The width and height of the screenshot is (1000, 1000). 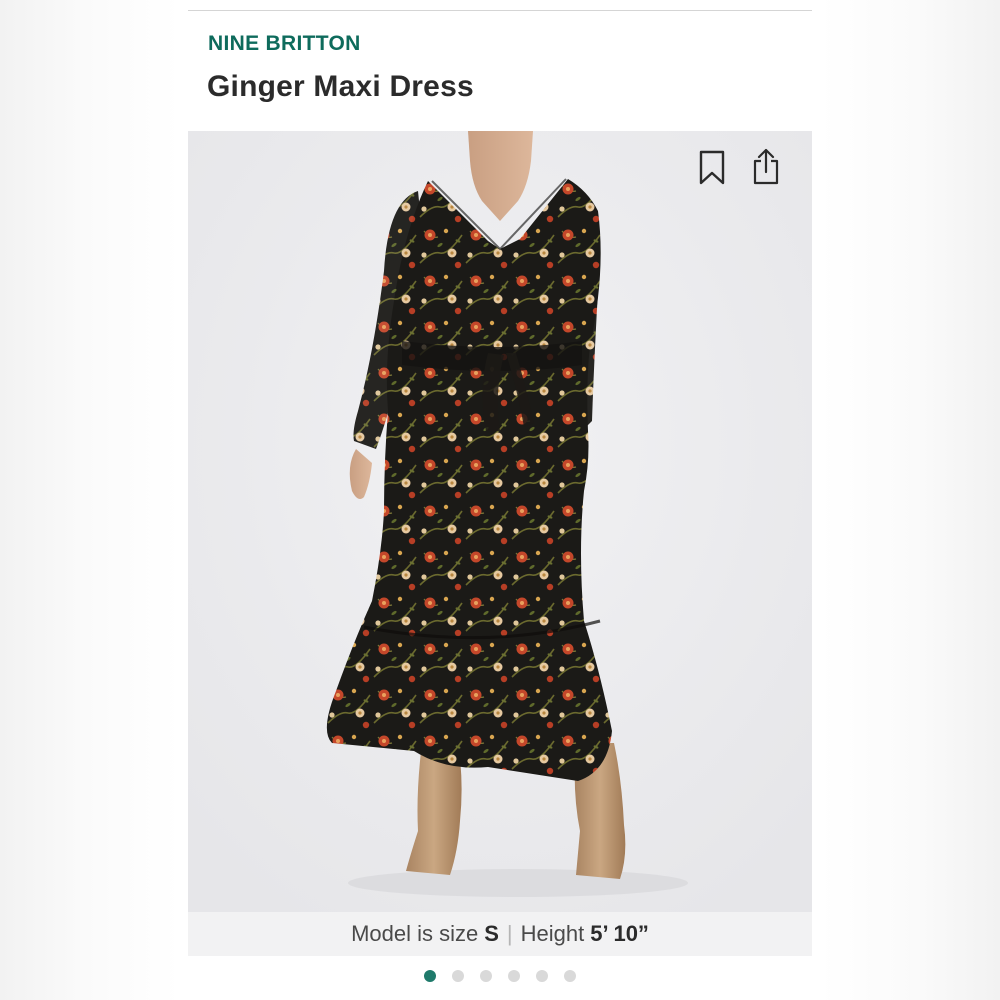 I want to click on model-height-label: Height, so click(x=552, y=933).